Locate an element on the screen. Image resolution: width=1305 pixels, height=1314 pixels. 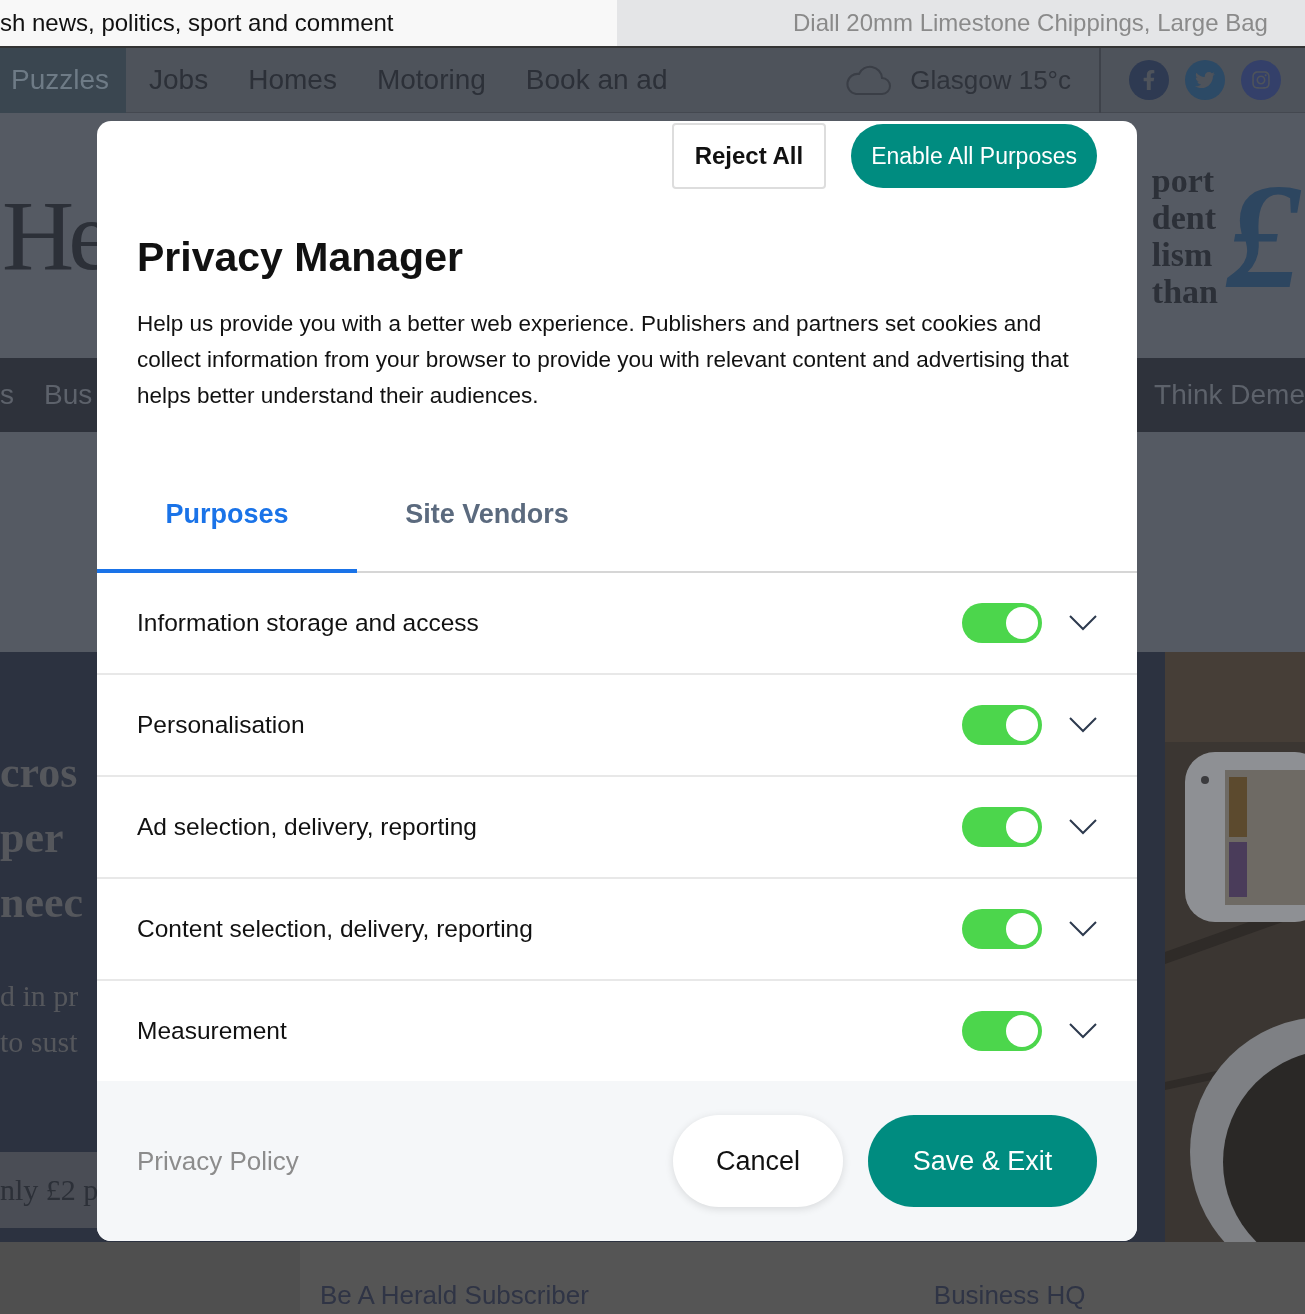
purpose-label: Content selection, delivery, reporting is located at coordinates (335, 929).